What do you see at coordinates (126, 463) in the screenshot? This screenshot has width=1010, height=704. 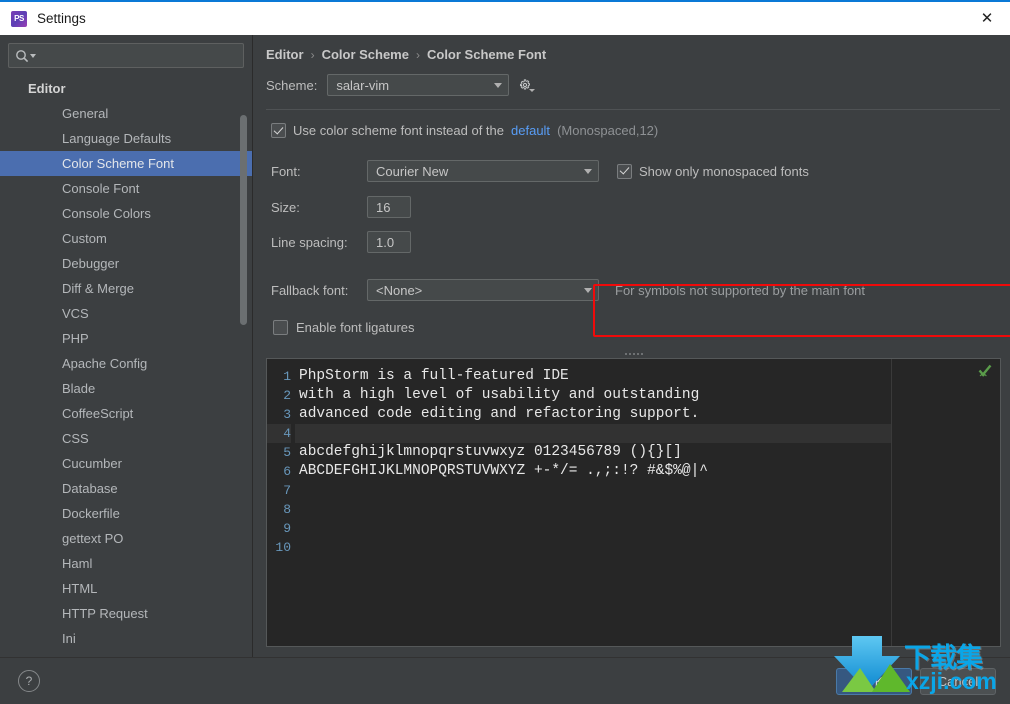 I see `sidebar-item-cucumber: Cucumber` at bounding box center [126, 463].